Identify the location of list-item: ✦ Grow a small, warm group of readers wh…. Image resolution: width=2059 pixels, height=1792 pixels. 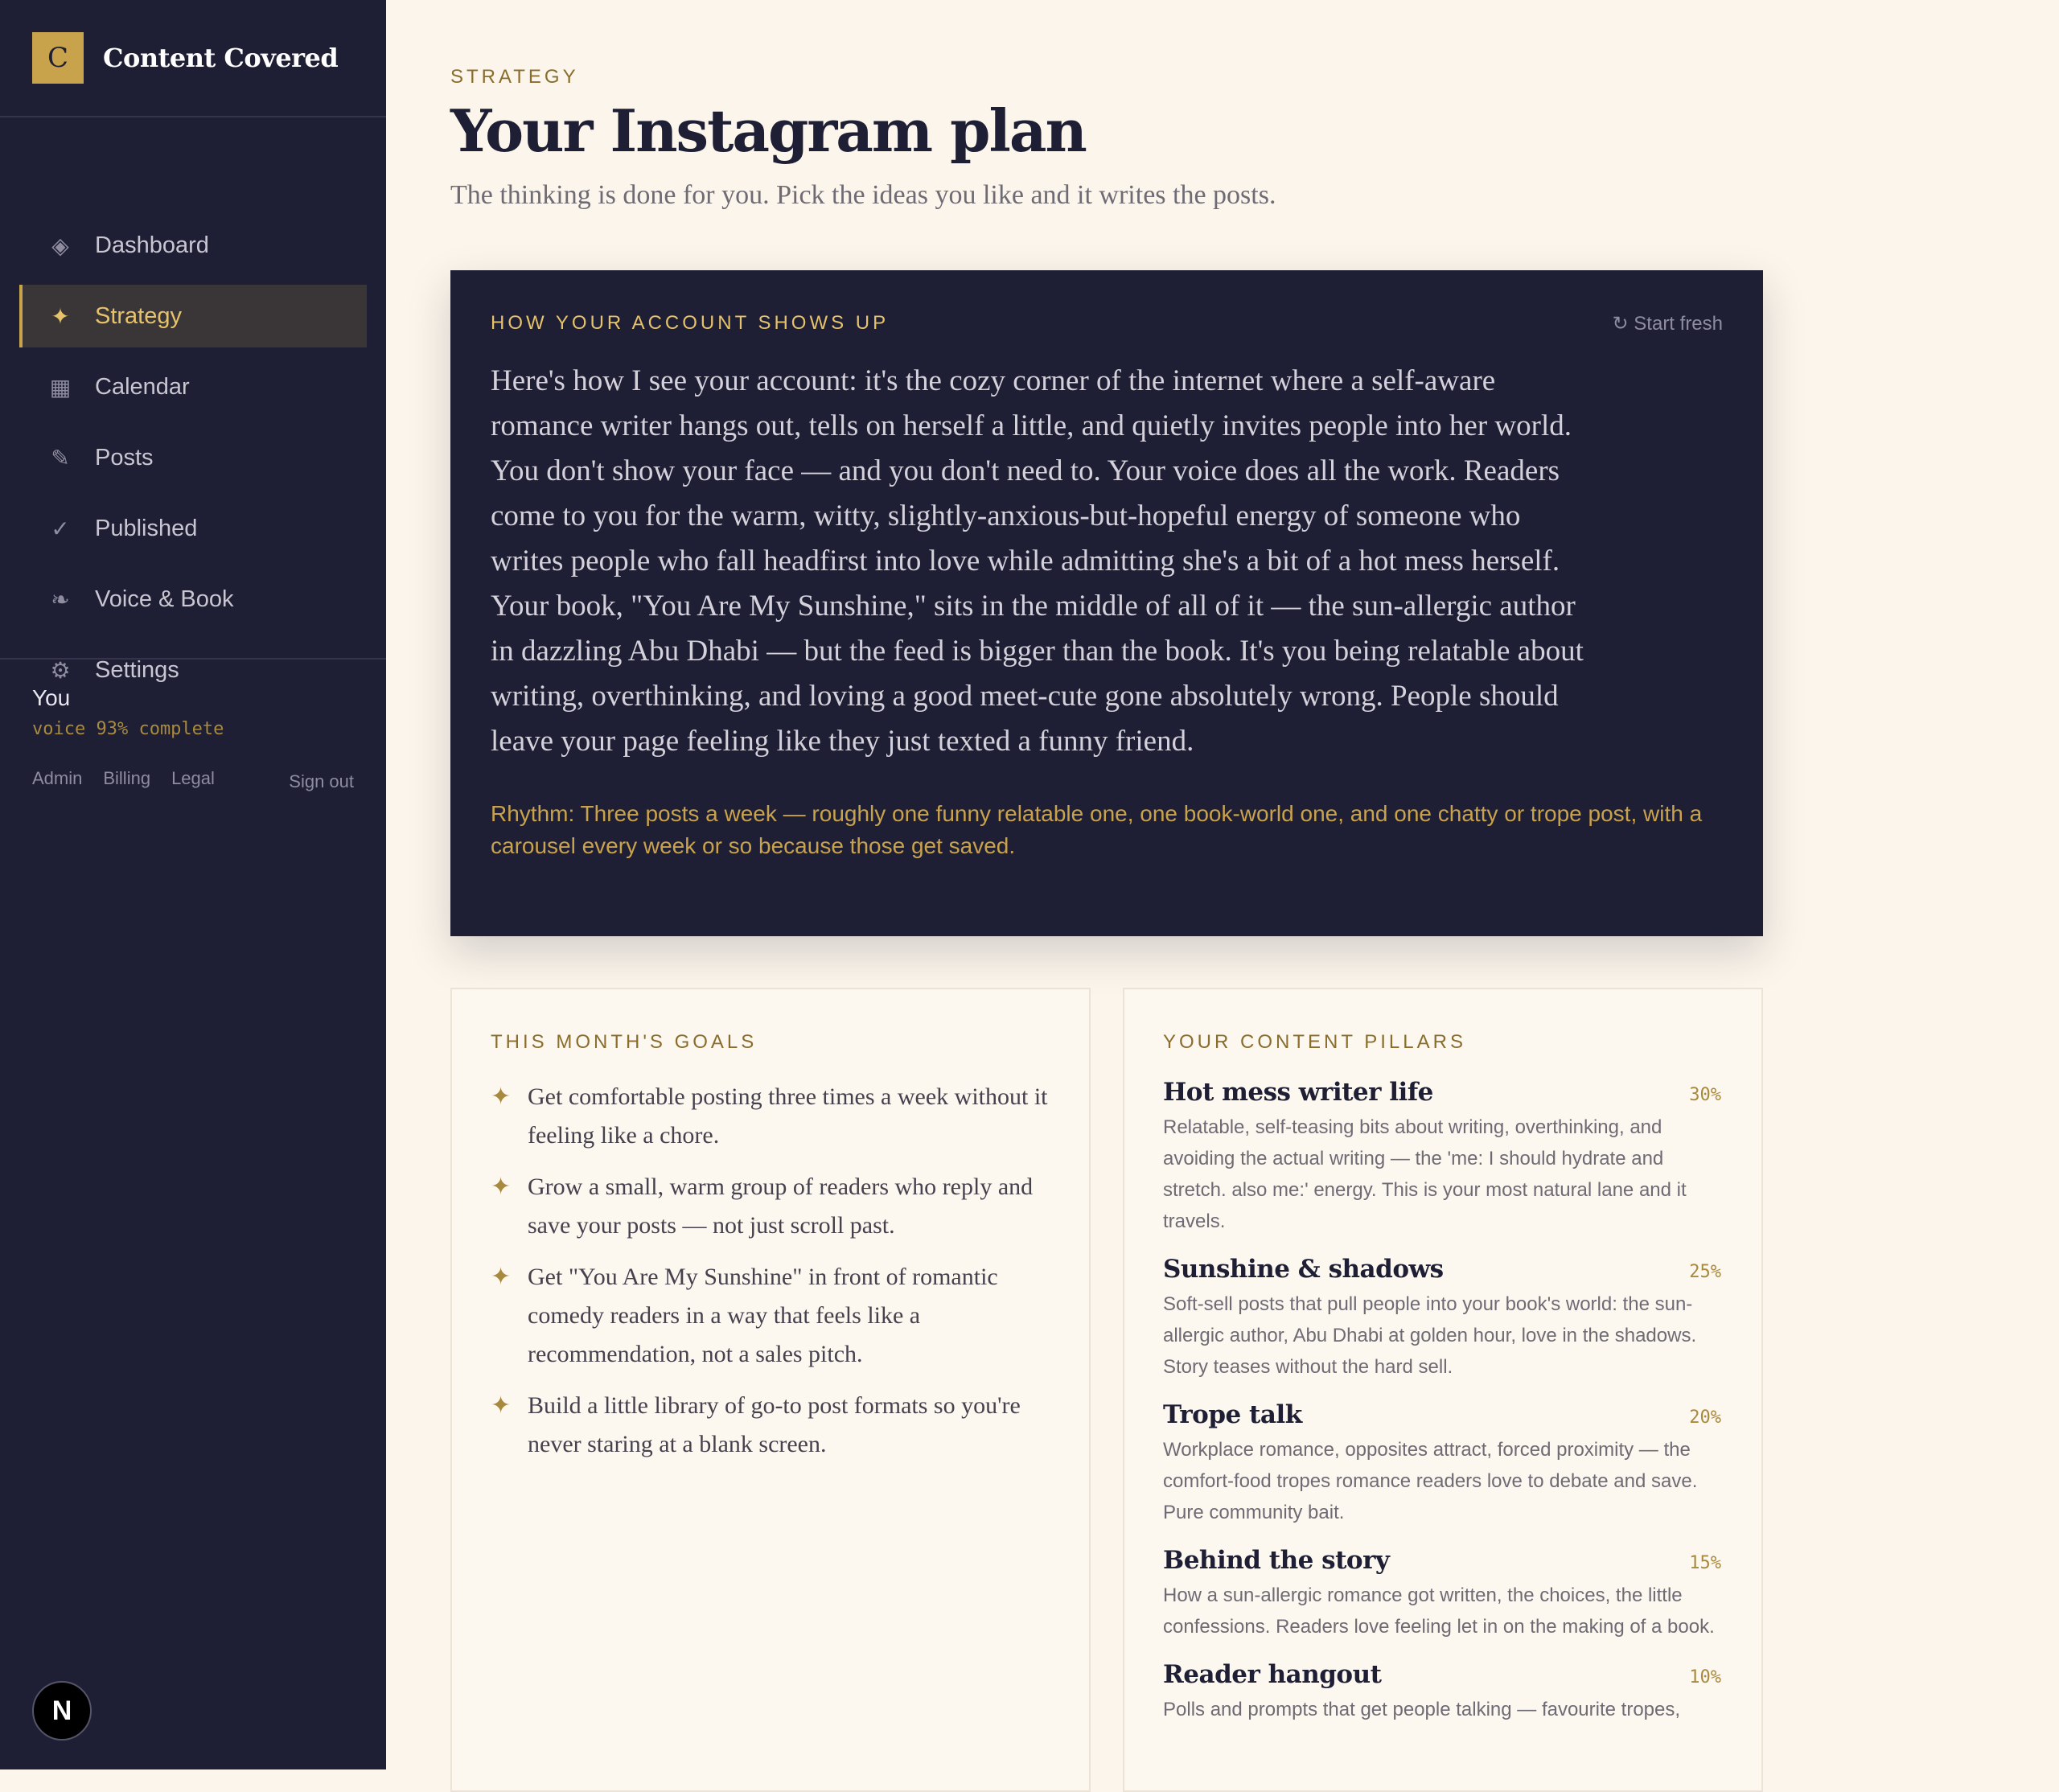
(770, 1206).